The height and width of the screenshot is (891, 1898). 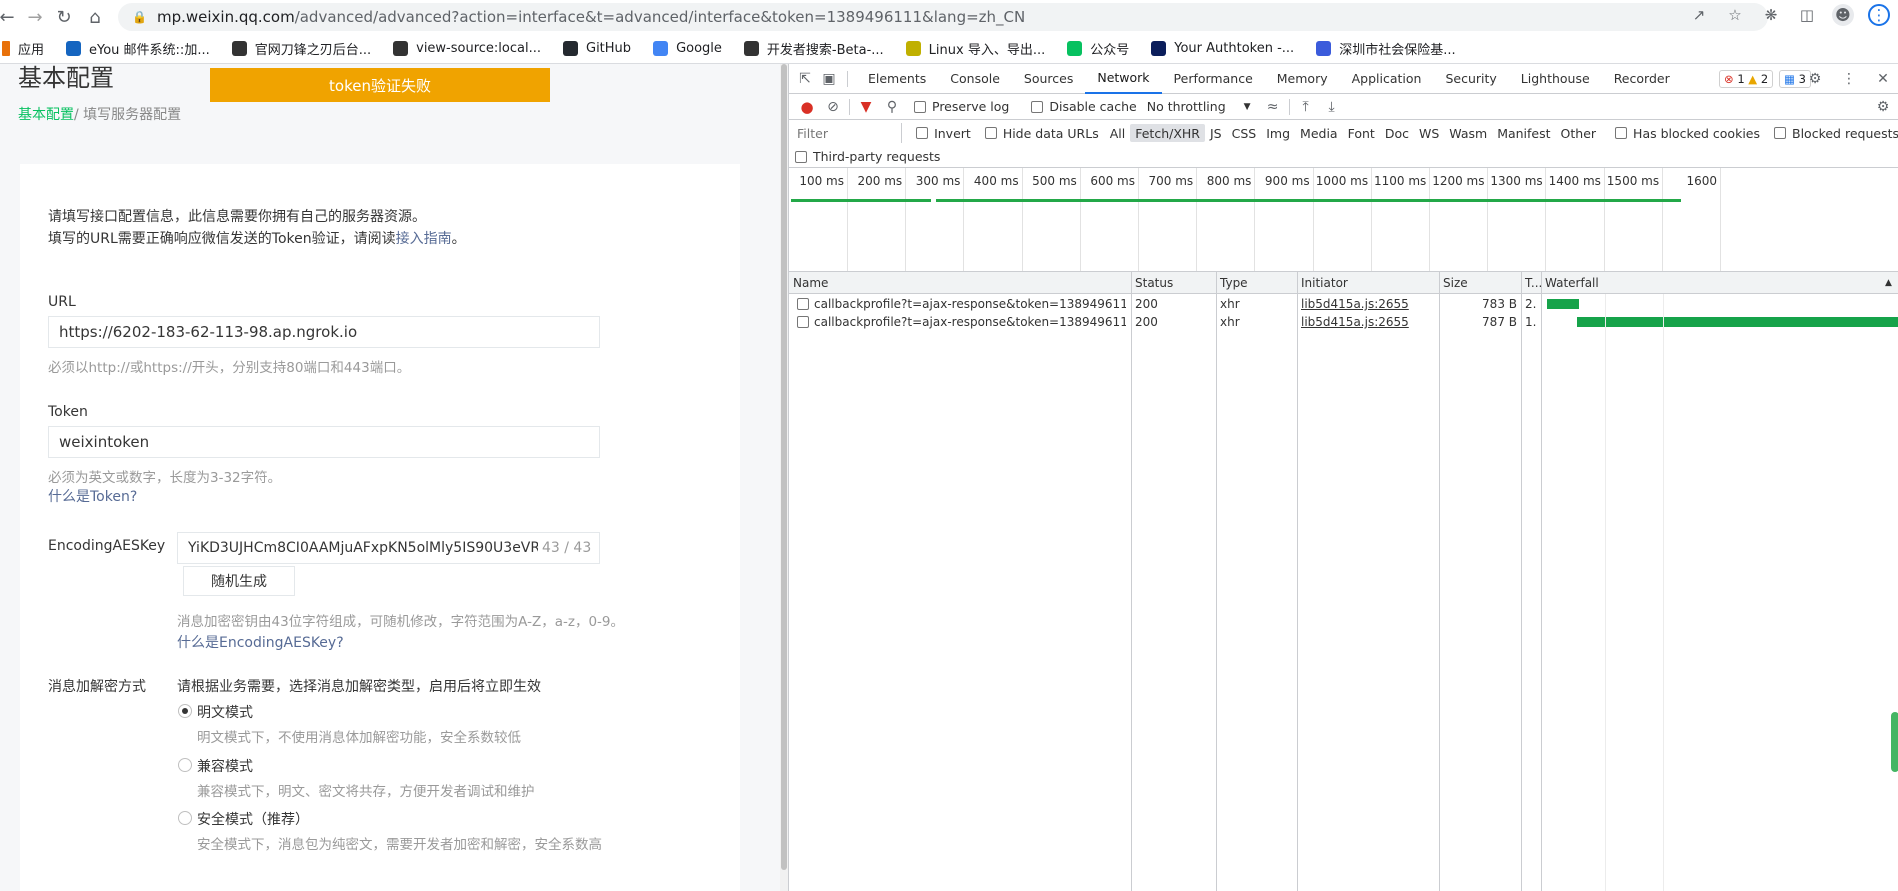 What do you see at coordinates (1642, 79) in the screenshot?
I see `tab-recorder: Recorder` at bounding box center [1642, 79].